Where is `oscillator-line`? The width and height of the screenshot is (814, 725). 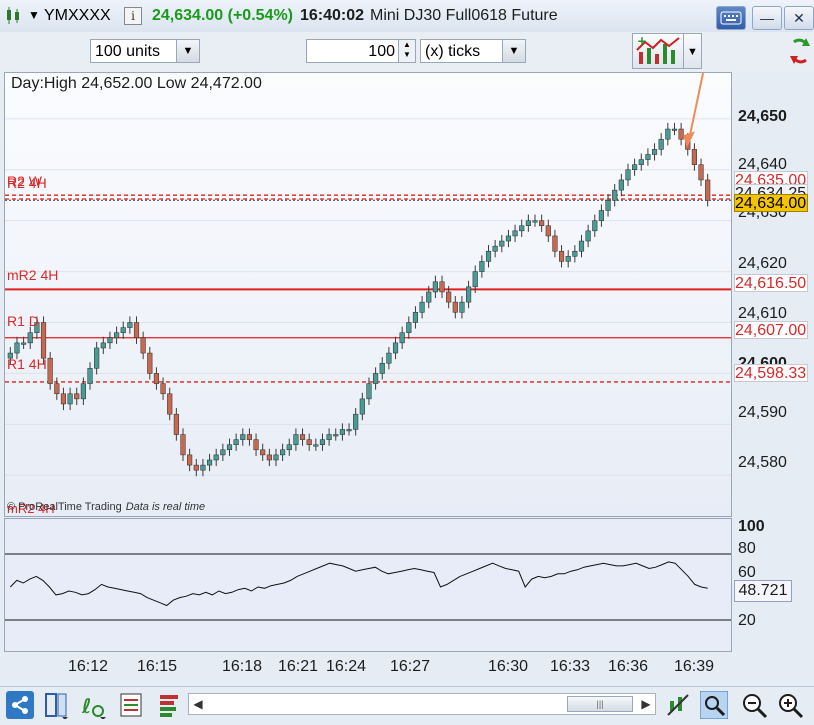 oscillator-line is located at coordinates (358, 584).